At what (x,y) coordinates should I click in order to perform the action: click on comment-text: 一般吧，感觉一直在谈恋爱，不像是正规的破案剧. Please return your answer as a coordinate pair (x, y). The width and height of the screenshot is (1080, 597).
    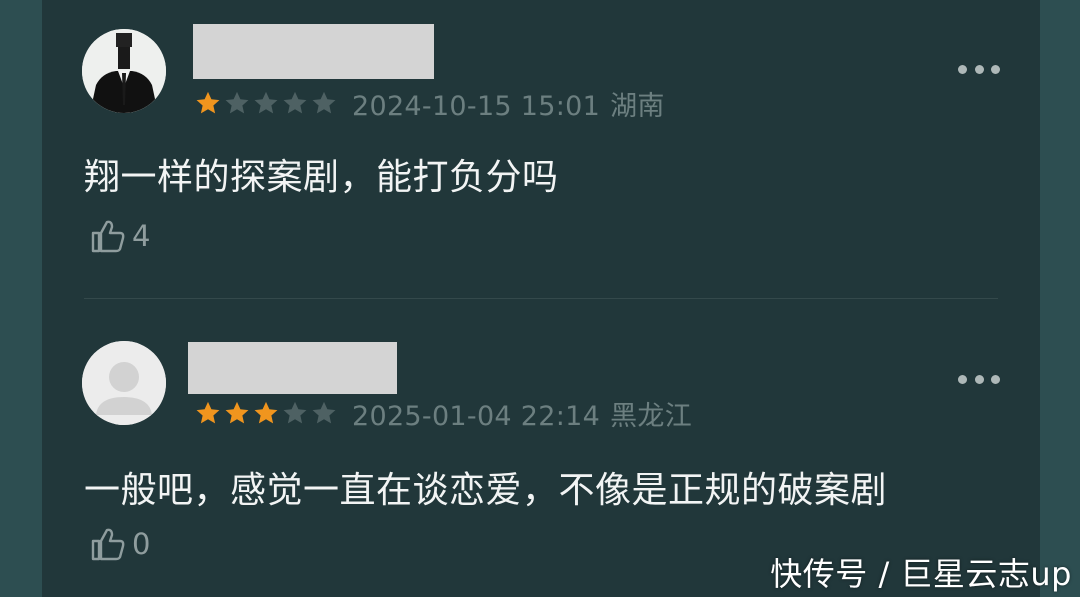
    Looking at the image, I should click on (486, 490).